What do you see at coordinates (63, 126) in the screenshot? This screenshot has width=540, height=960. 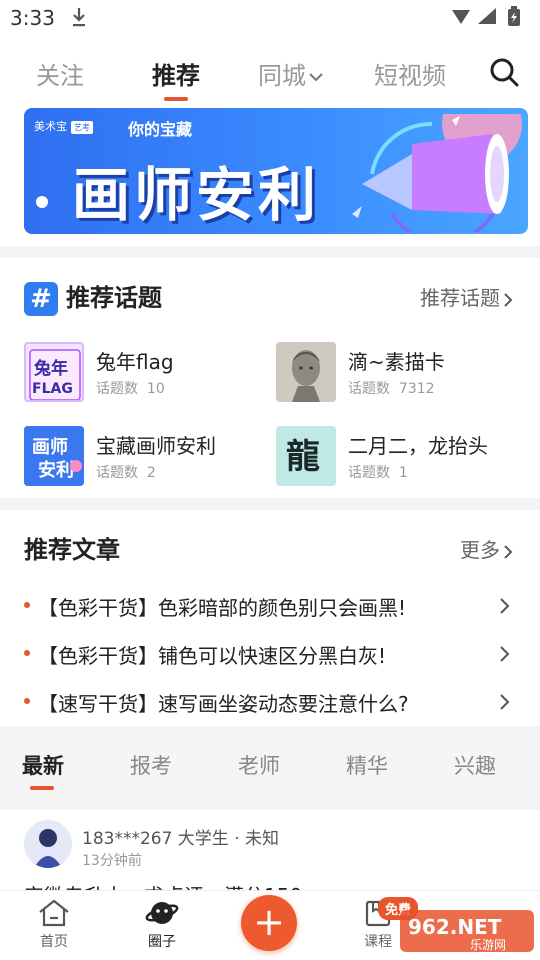 I see `banner-brand: 美术宝 艺考` at bounding box center [63, 126].